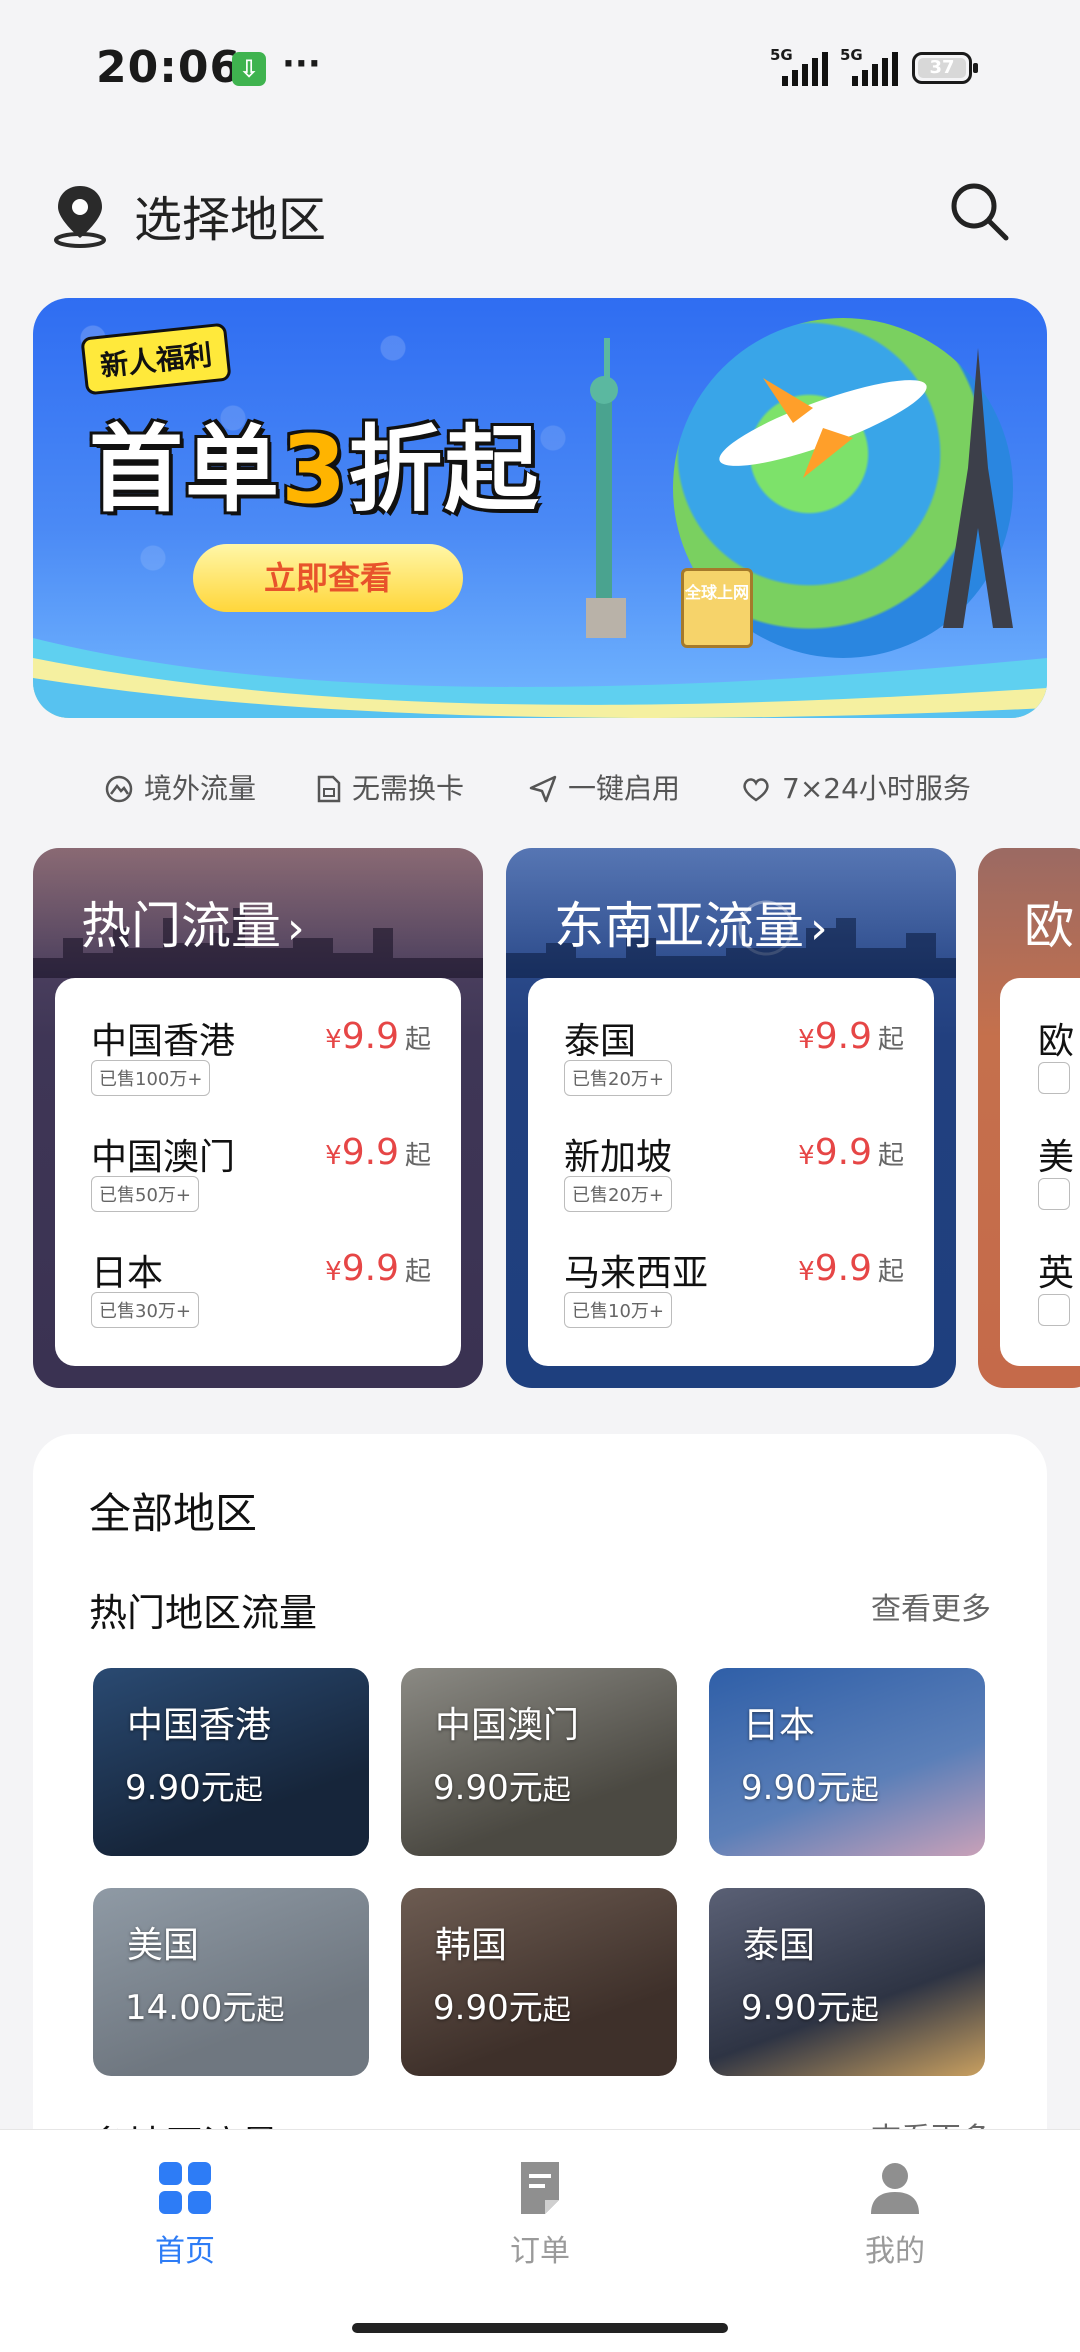 The width and height of the screenshot is (1080, 2352). Describe the element at coordinates (1049, 922) in the screenshot. I see `card-title: 欧` at that location.